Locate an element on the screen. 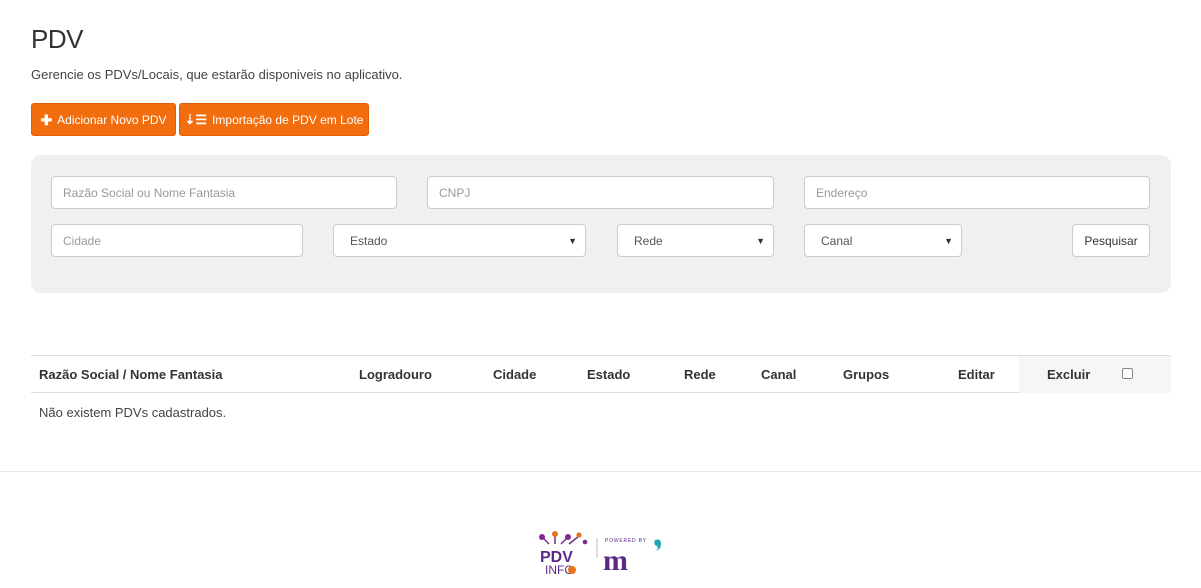 The height and width of the screenshot is (588, 1201). plus-icon: ✚ is located at coordinates (46, 119).